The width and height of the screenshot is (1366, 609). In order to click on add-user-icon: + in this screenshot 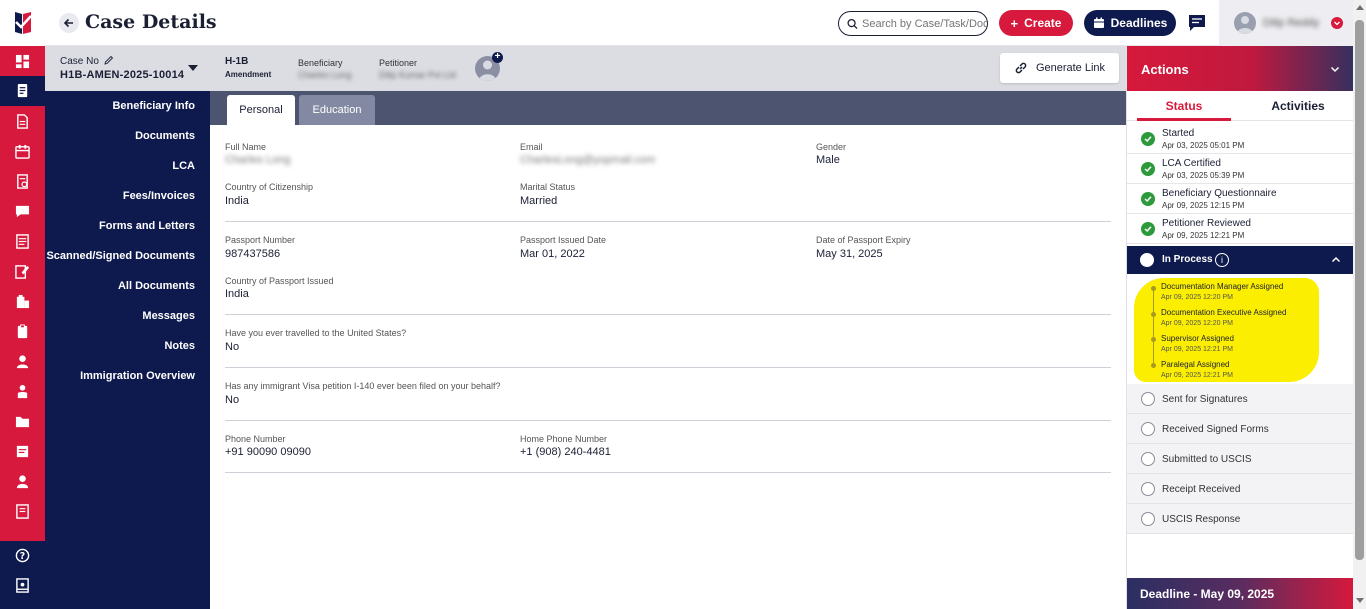, I will do `click(497, 57)`.